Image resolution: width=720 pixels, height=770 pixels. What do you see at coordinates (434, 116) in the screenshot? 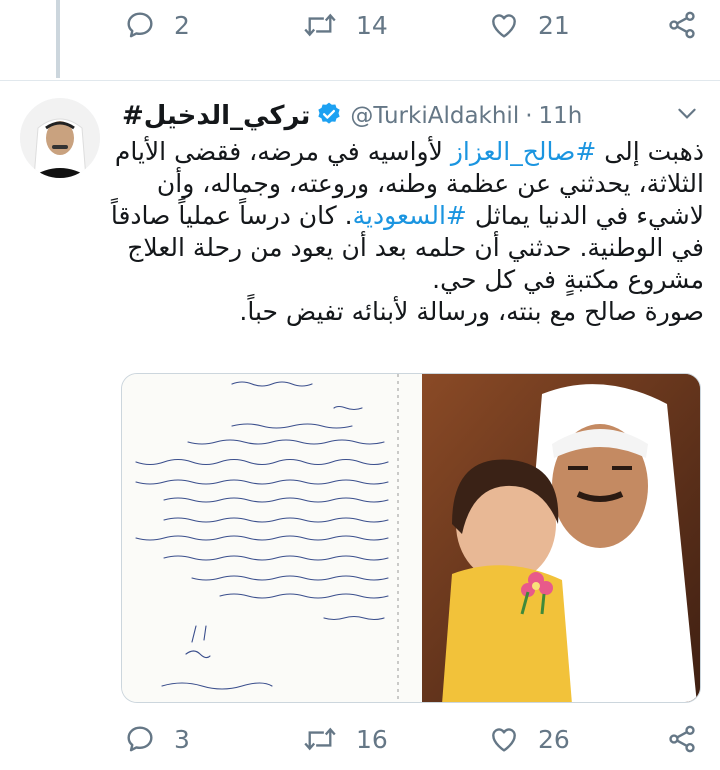
I see `user-handle: @TurkiAldakhil` at bounding box center [434, 116].